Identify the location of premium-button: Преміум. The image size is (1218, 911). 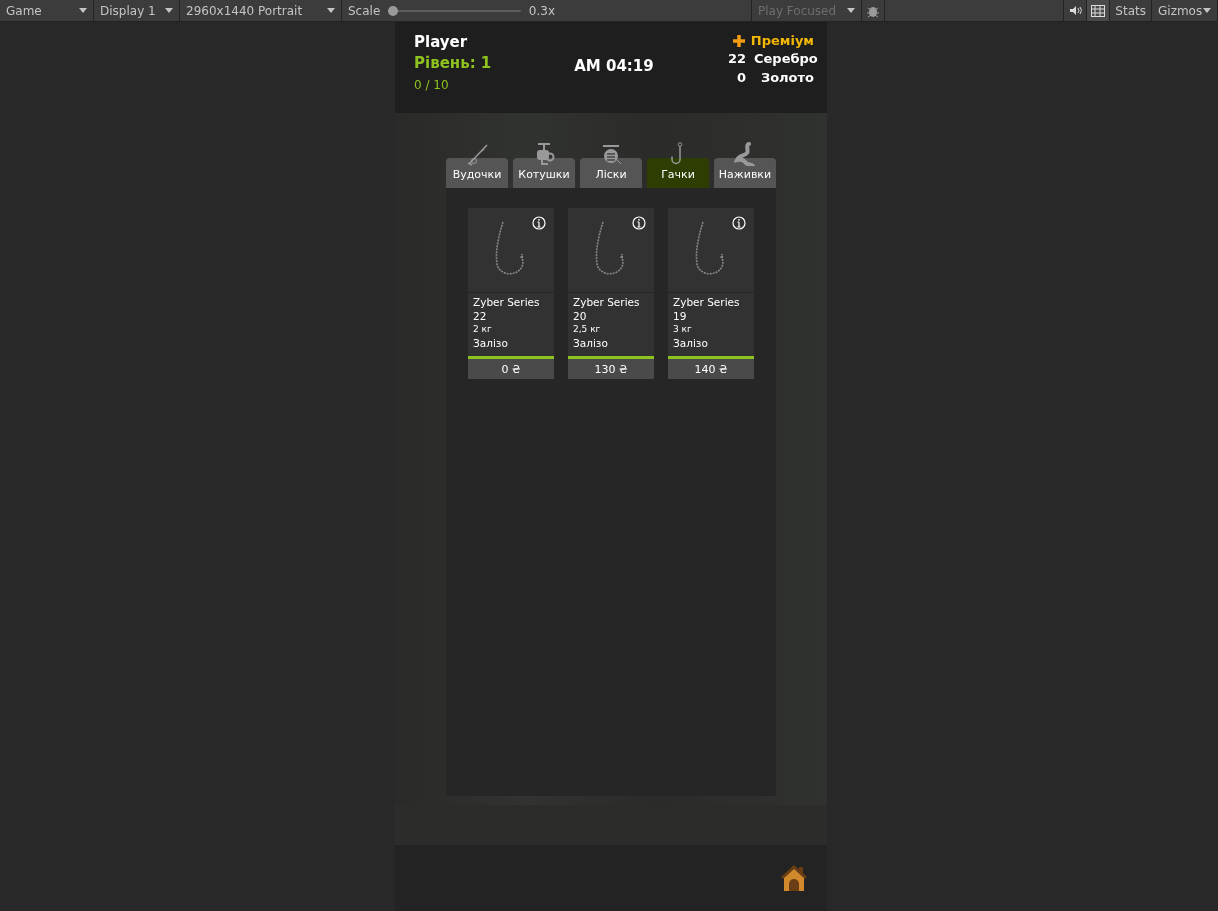
(773, 40).